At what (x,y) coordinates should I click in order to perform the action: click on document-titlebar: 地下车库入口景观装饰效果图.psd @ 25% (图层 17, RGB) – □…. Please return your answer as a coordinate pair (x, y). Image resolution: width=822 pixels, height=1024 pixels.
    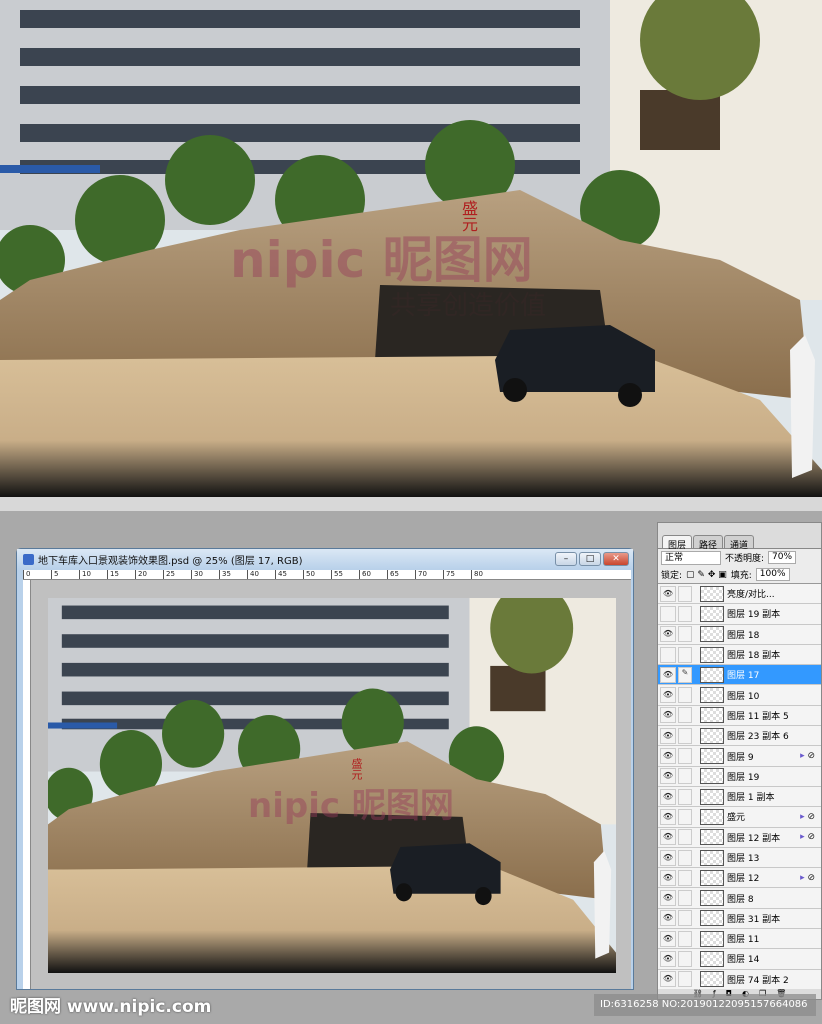
    Looking at the image, I should click on (325, 559).